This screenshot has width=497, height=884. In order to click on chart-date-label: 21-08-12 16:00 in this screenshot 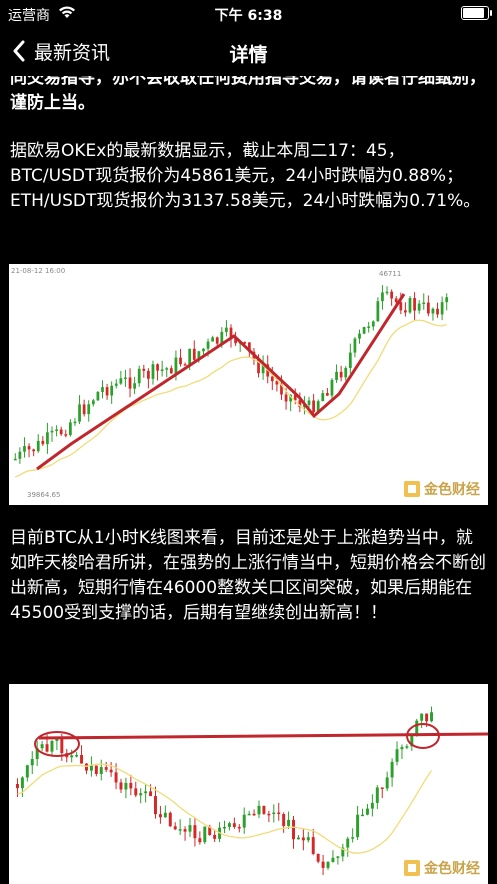, I will do `click(38, 271)`.